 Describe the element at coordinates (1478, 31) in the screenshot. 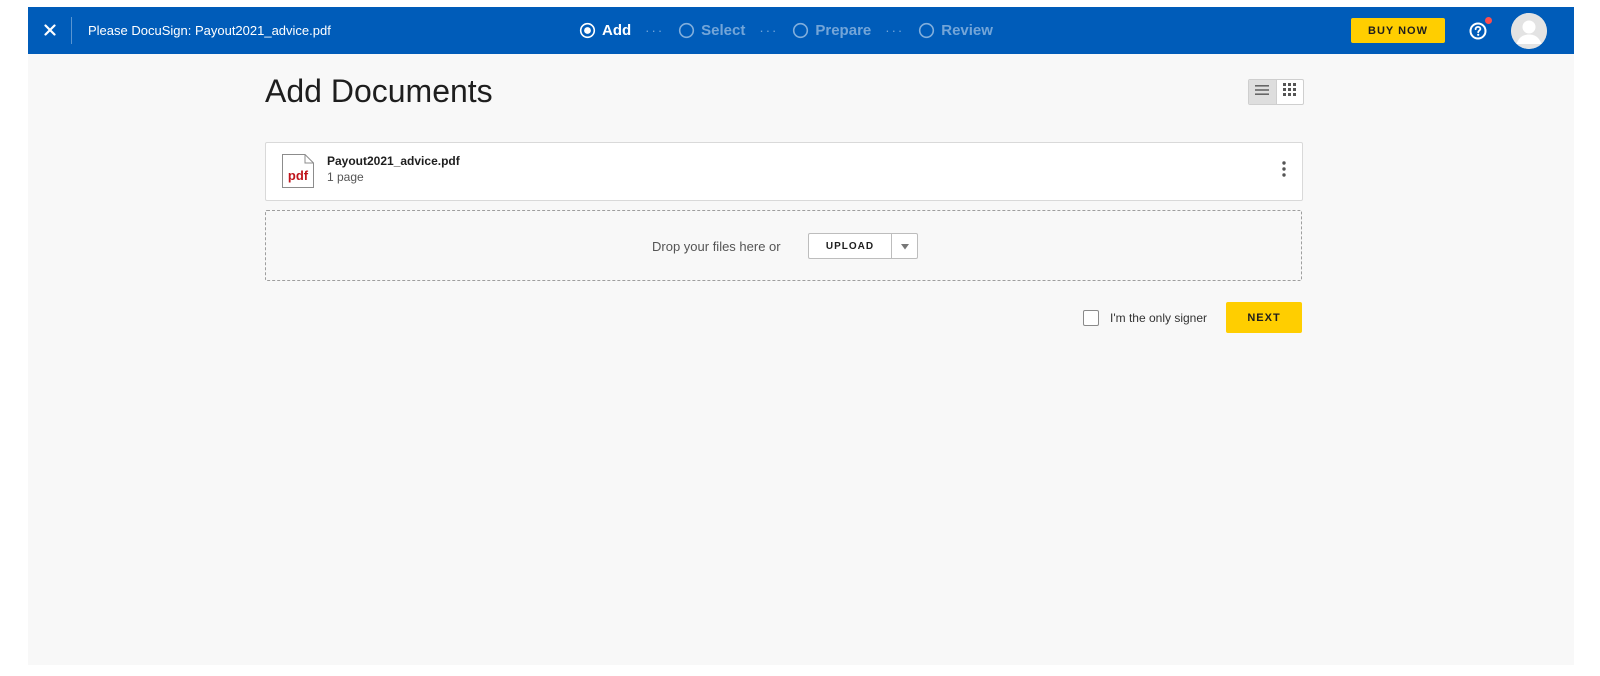

I see `help-button` at that location.